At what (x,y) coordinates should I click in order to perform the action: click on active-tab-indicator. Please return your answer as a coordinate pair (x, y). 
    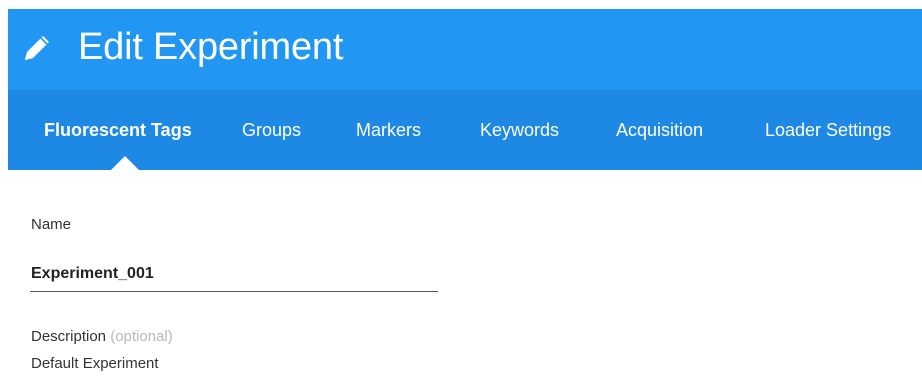
    Looking at the image, I should click on (125, 163).